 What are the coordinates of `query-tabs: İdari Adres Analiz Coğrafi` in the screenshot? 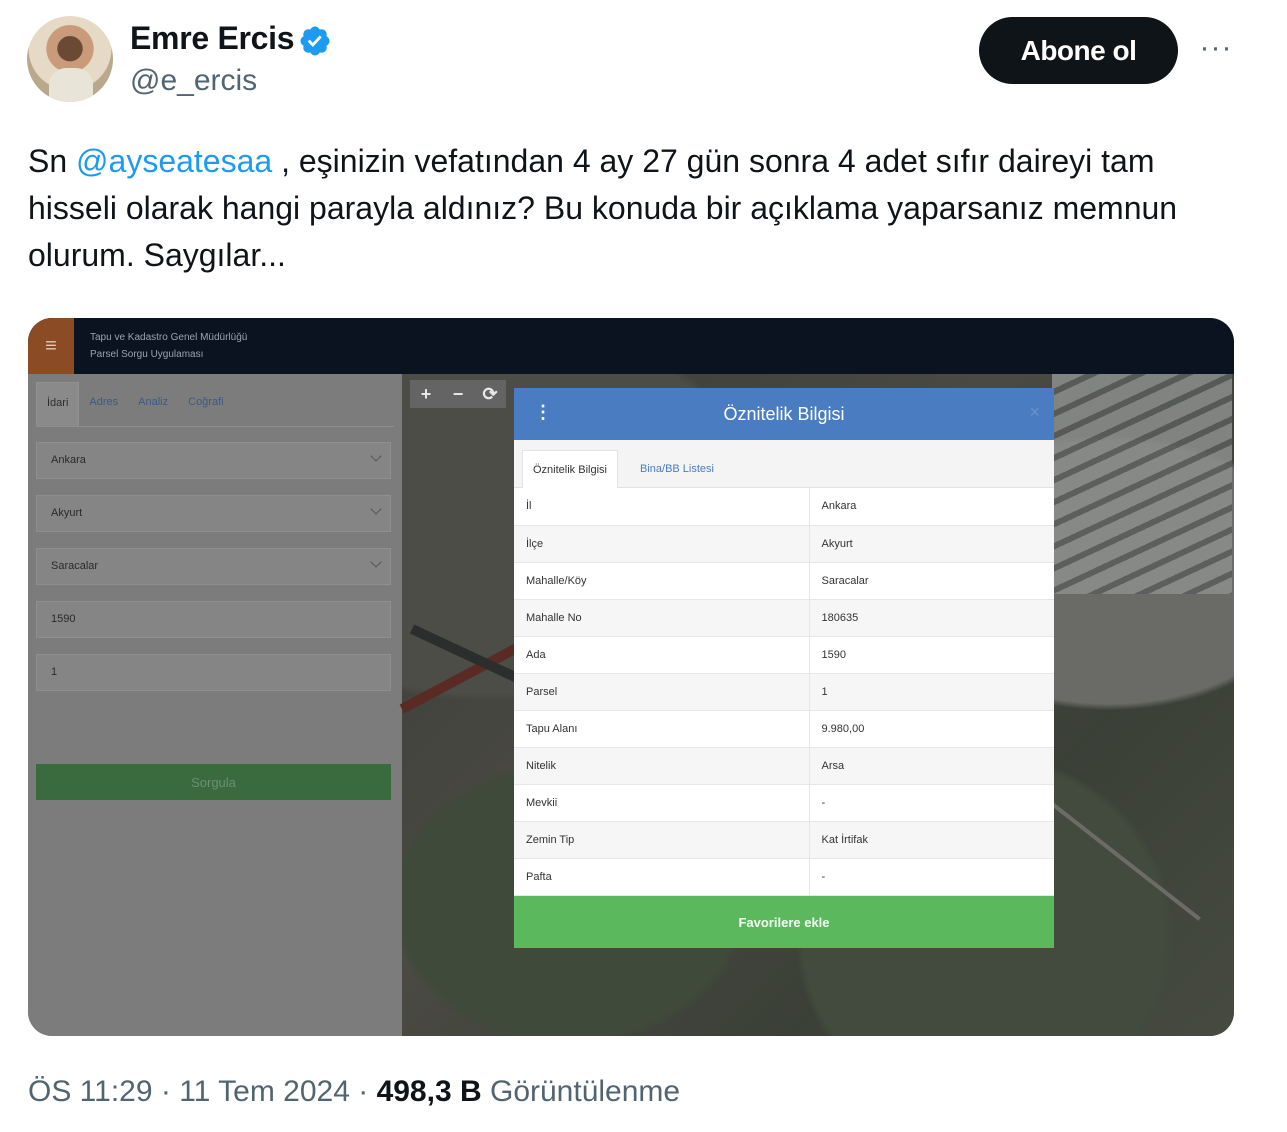 It's located at (135, 404).